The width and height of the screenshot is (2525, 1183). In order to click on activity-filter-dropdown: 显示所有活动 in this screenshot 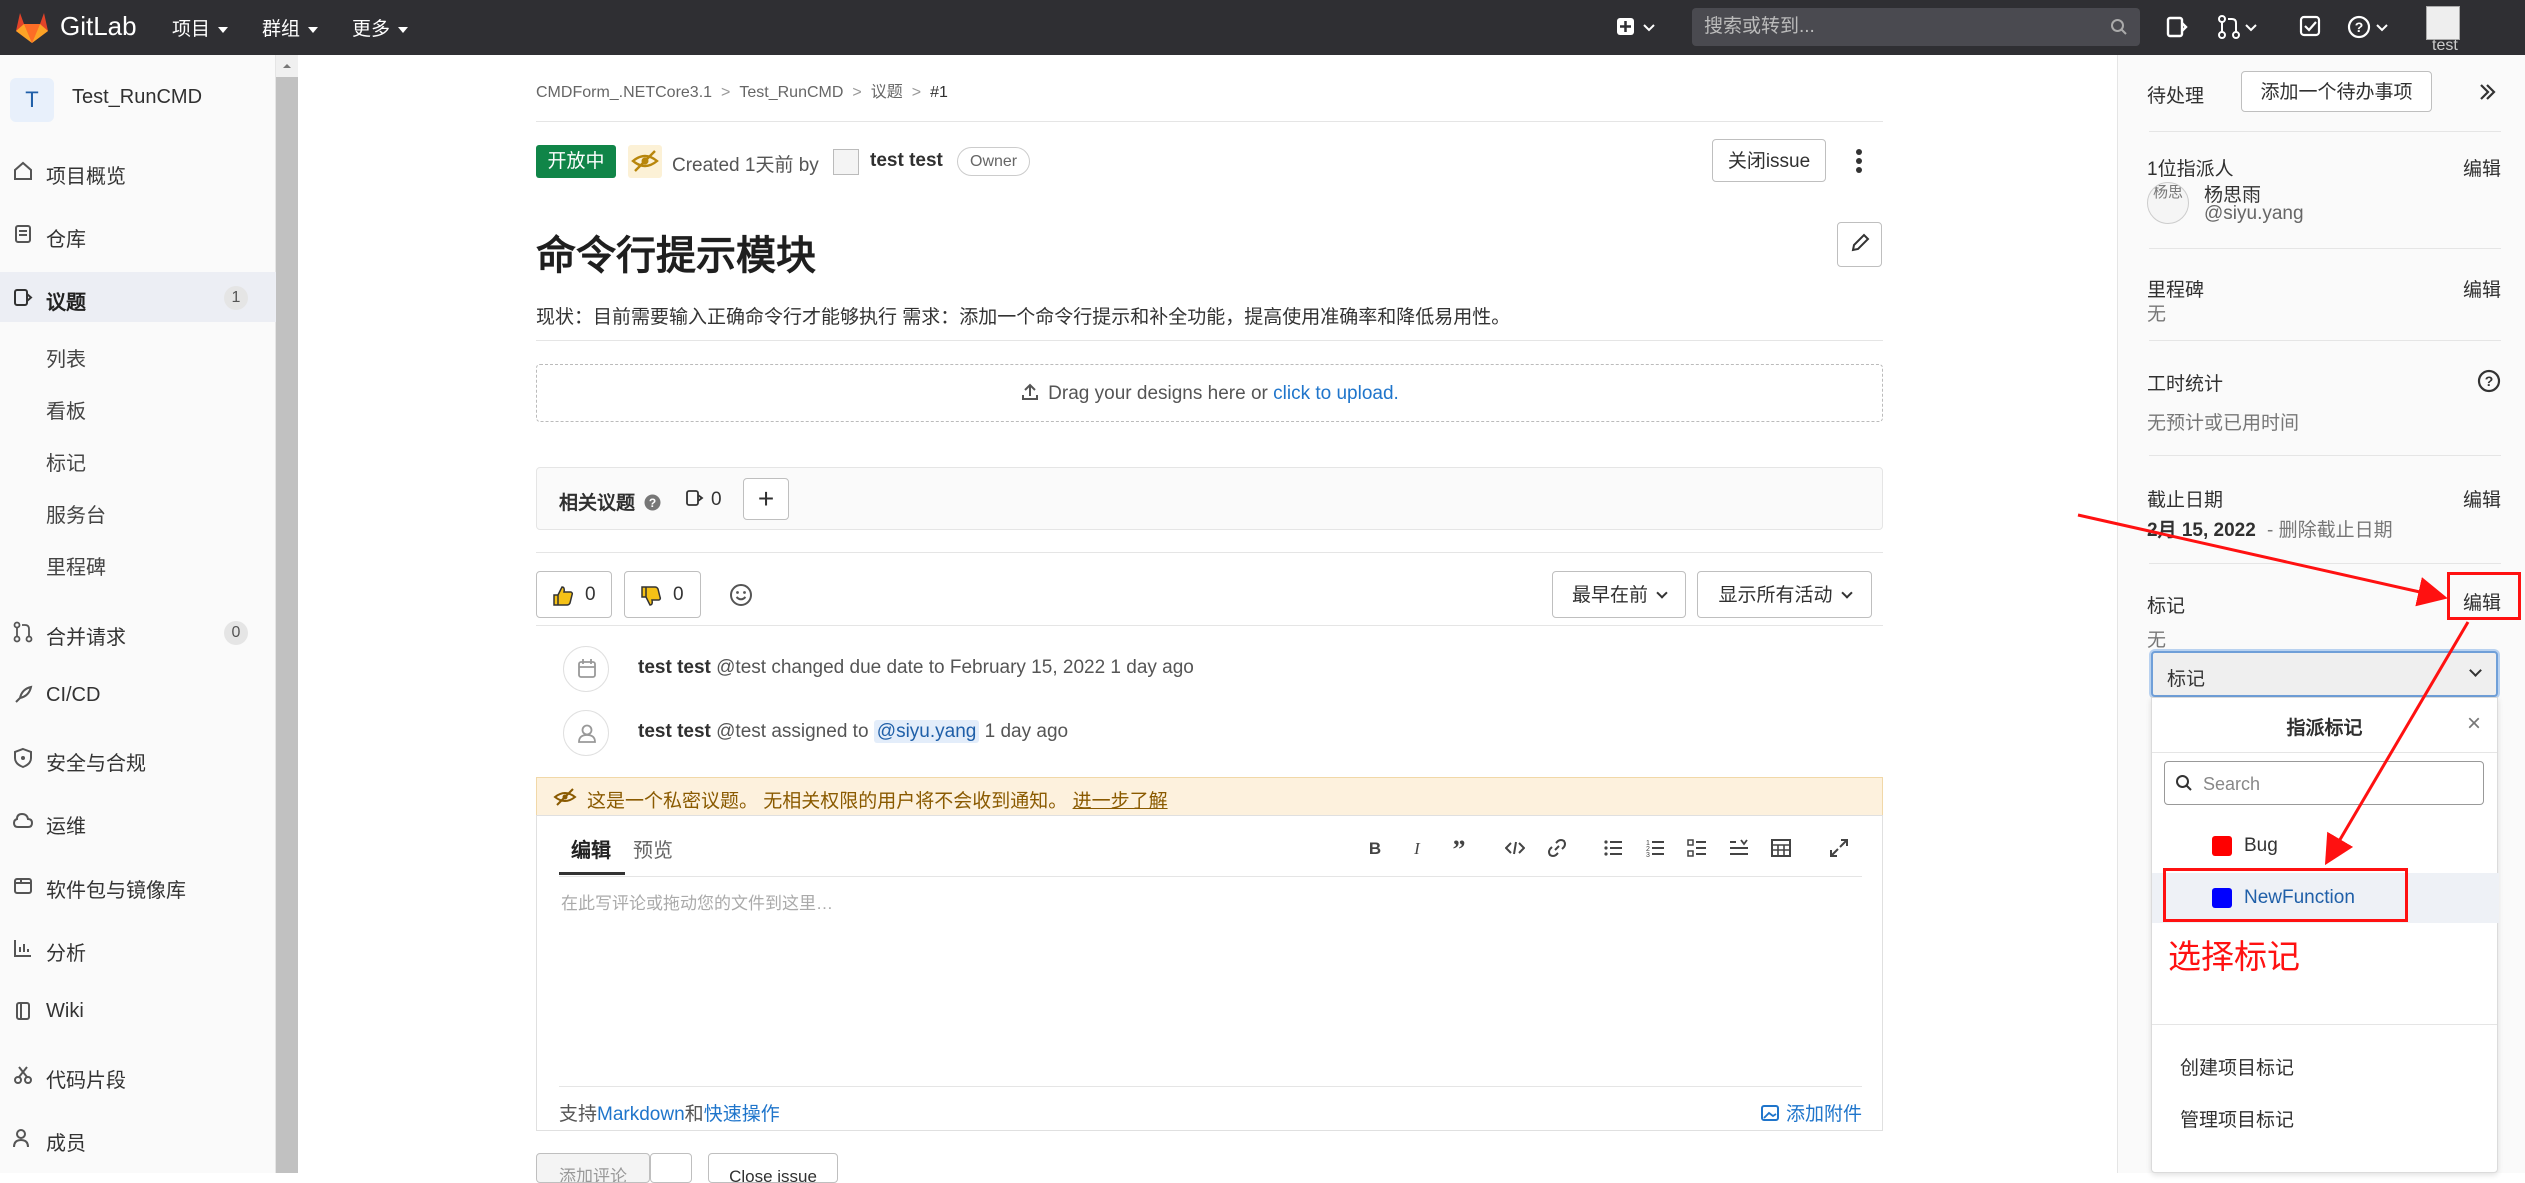, I will do `click(1784, 594)`.